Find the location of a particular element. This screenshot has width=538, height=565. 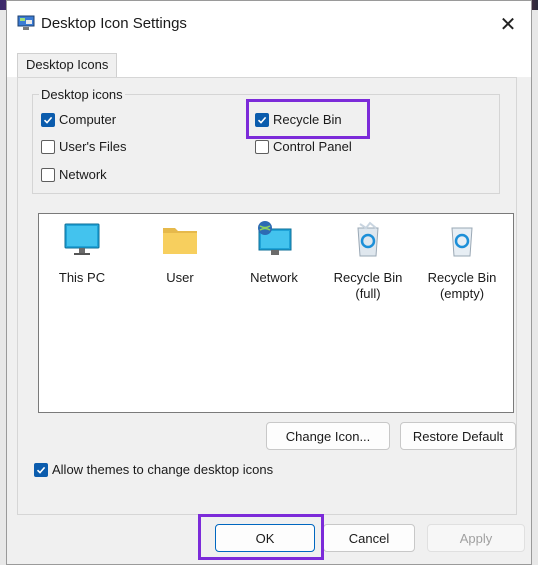

computer-checkbox: Computer is located at coordinates (78, 119).